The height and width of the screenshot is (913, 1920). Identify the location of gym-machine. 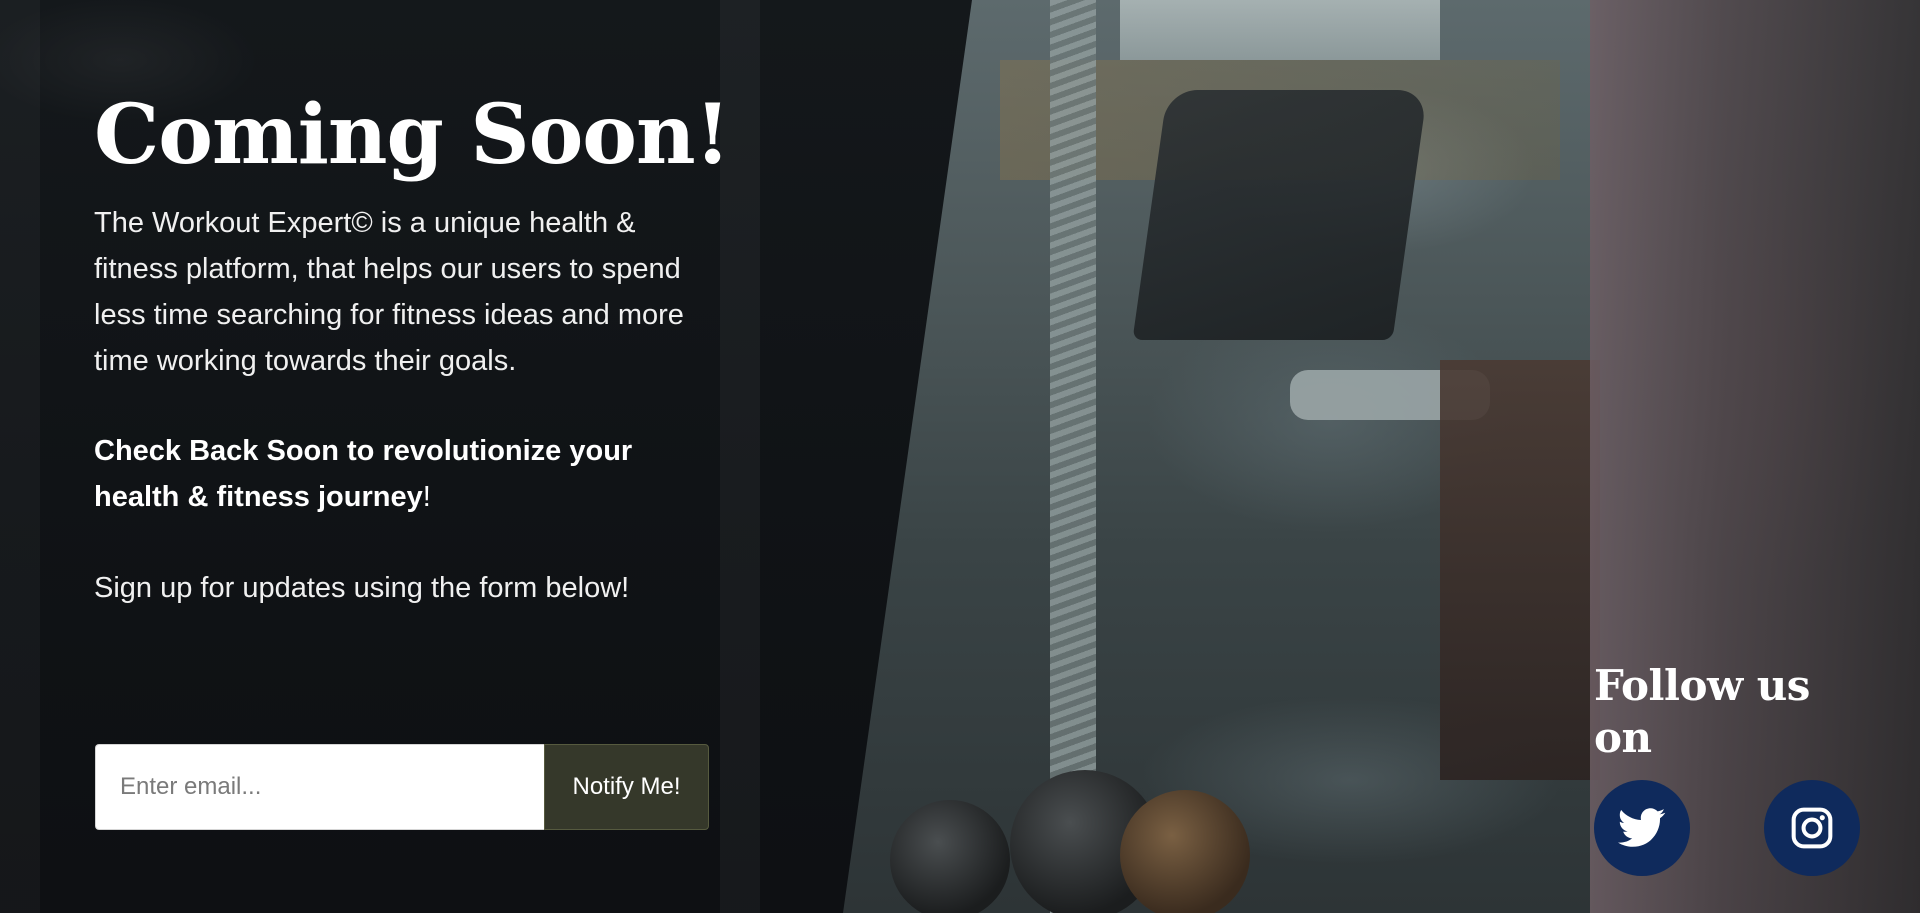
(1280, 215).